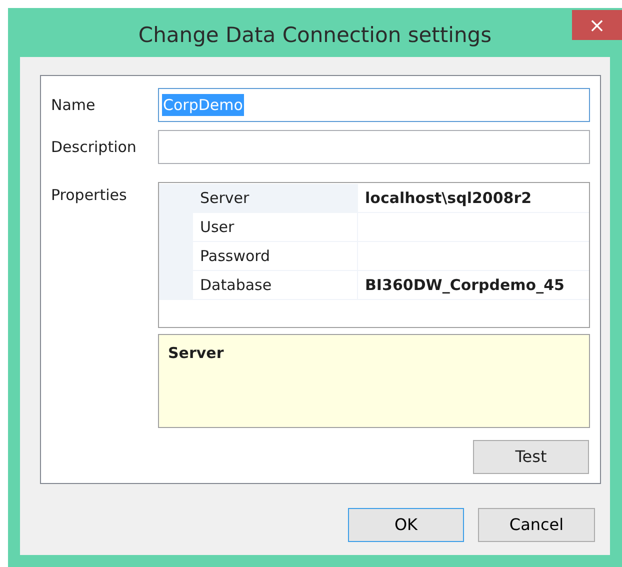  I want to click on test-button: Test, so click(531, 457).